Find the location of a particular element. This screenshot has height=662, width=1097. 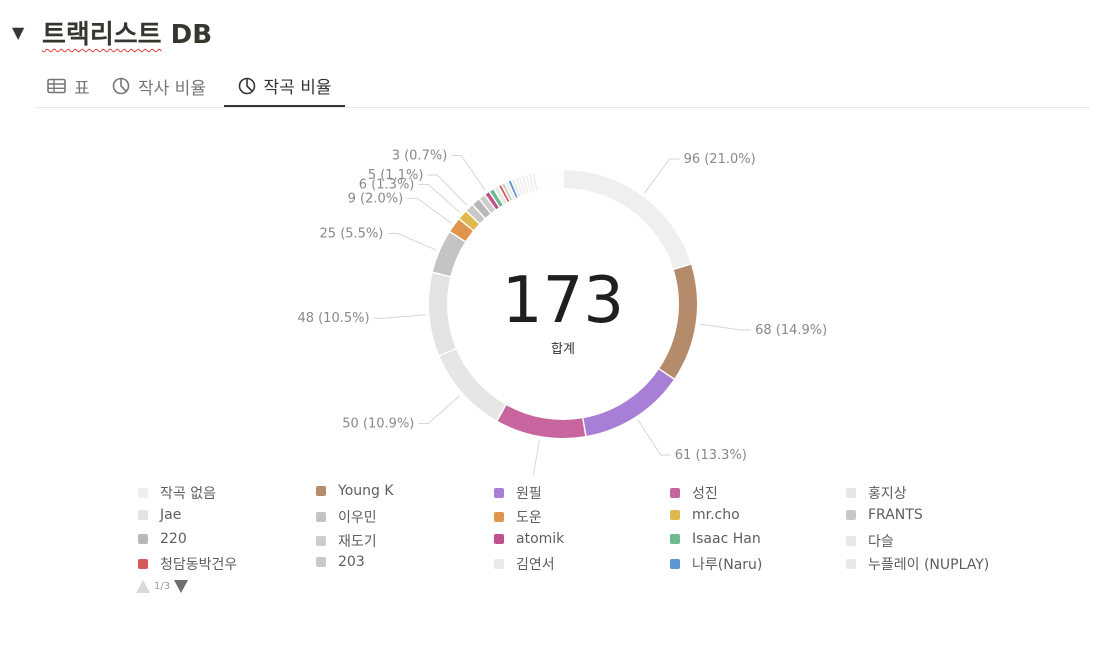

legend-label: FRANTS is located at coordinates (895, 515).